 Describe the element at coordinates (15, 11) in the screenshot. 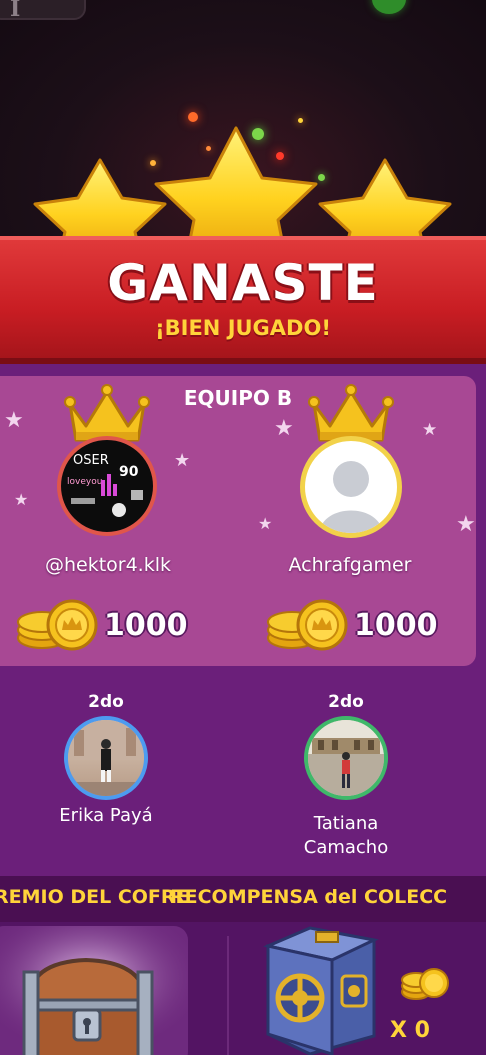

I see `back-icon: I` at that location.